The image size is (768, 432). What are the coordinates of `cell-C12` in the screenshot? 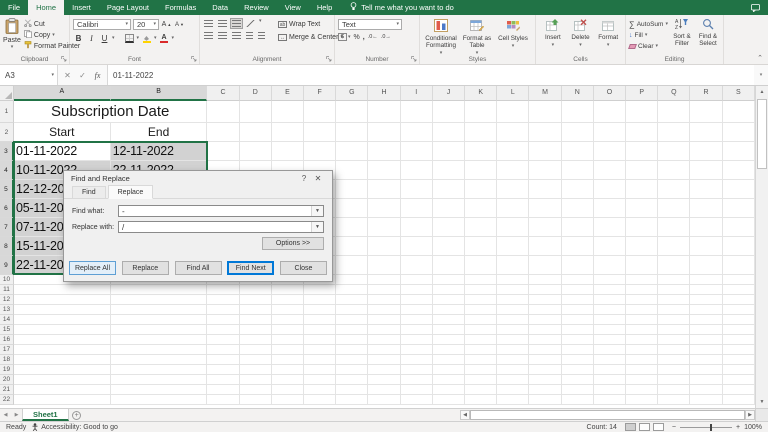 It's located at (223, 300).